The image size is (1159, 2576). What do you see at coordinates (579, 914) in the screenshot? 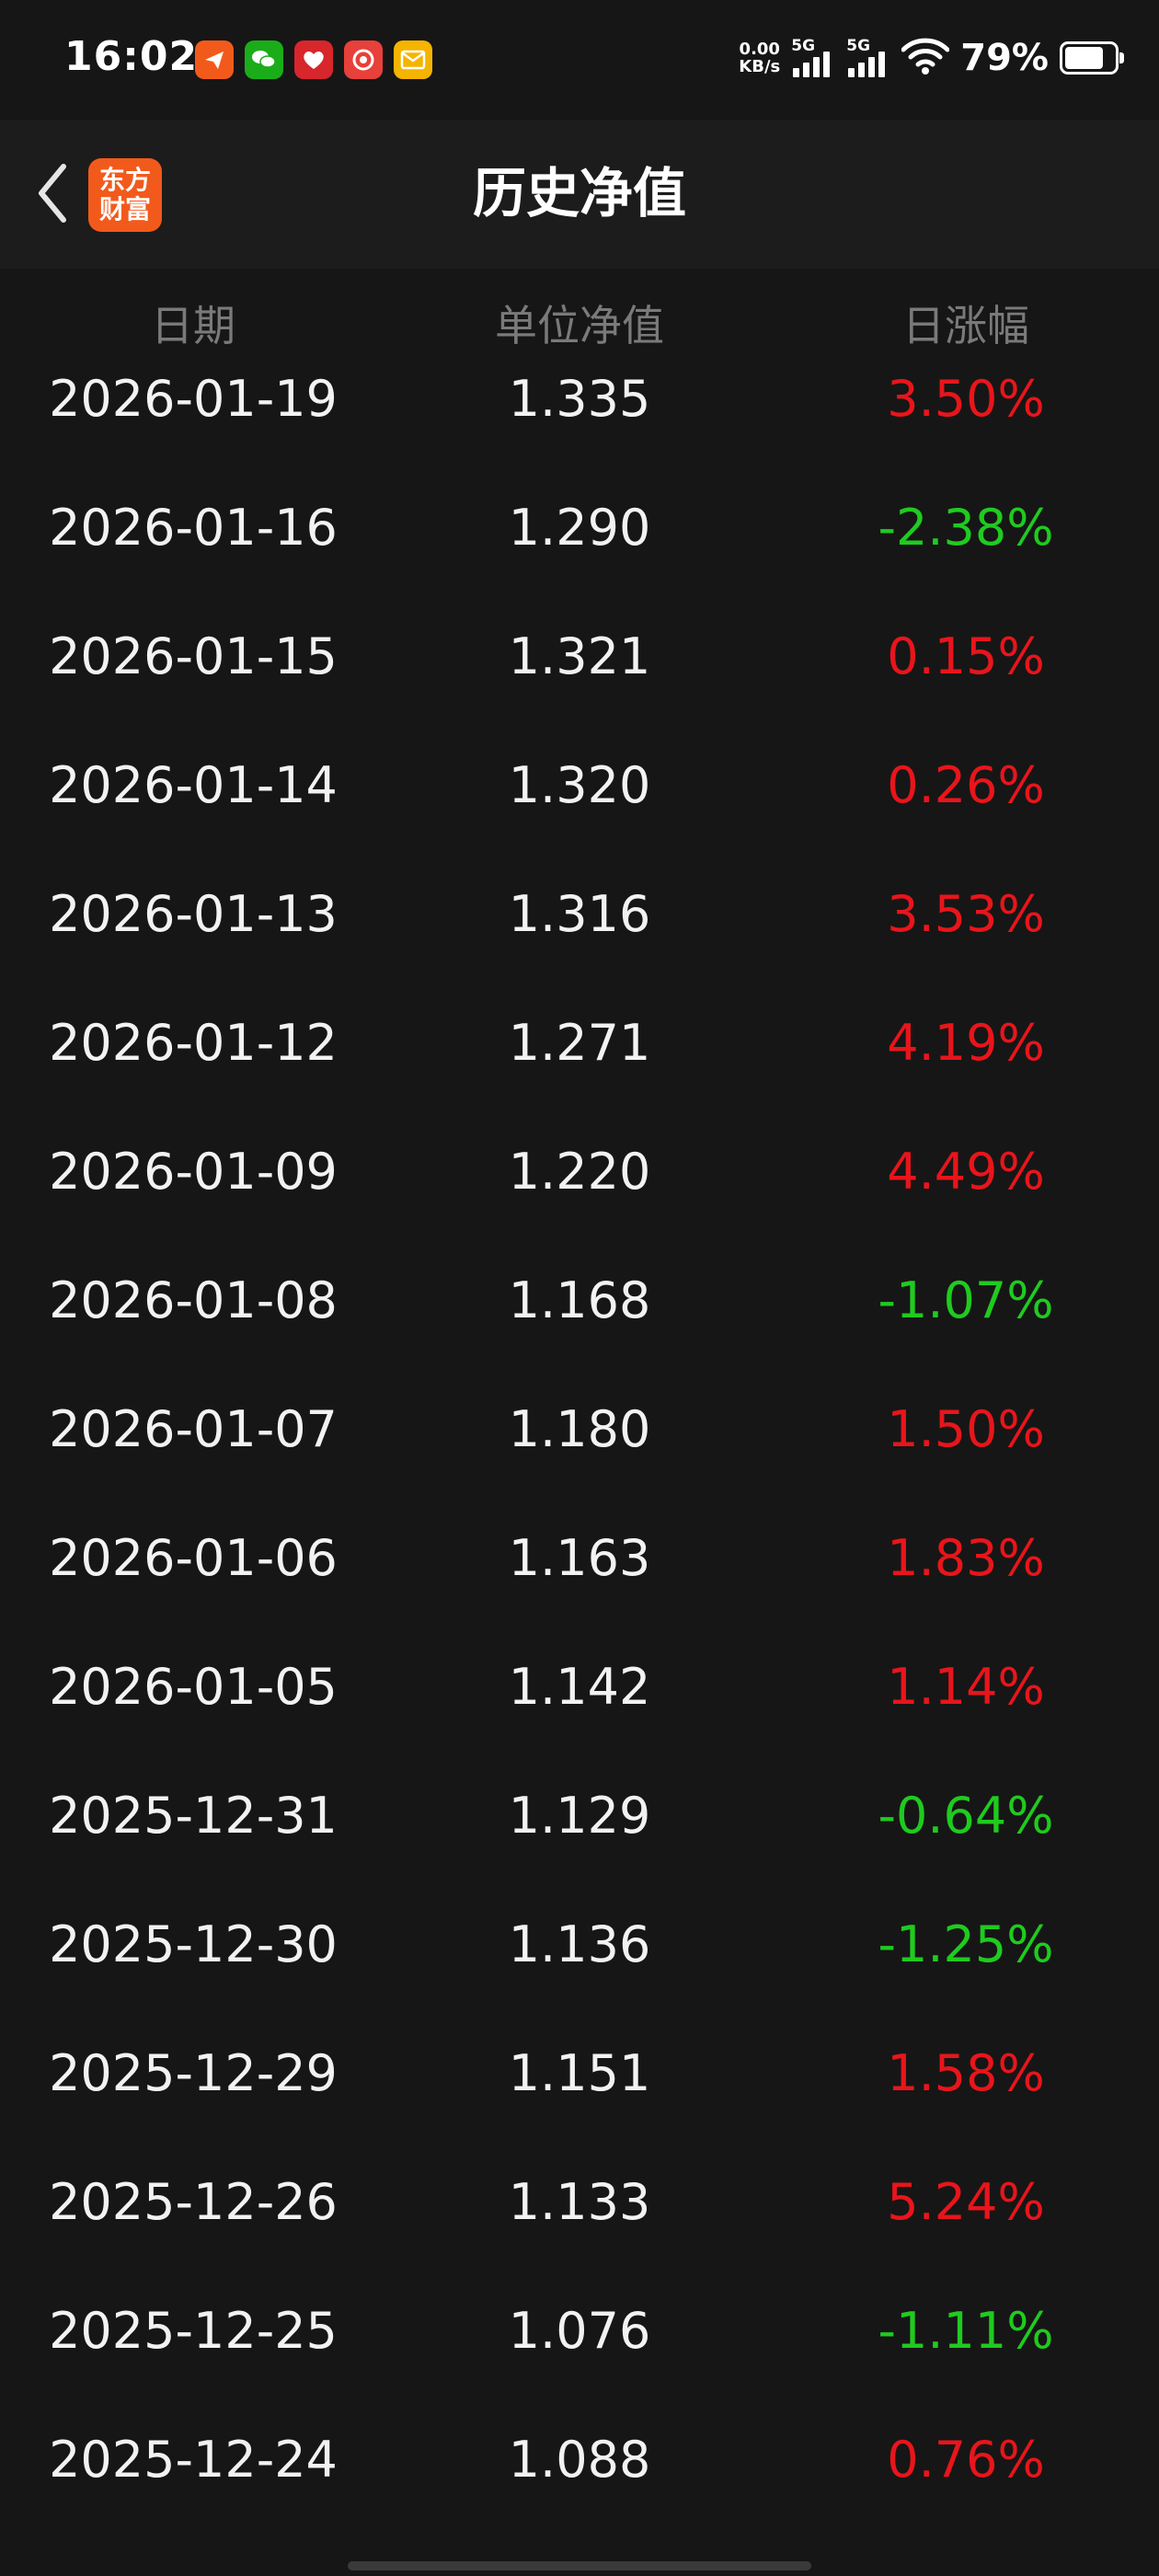
I see `cell-nav: 1.316` at bounding box center [579, 914].